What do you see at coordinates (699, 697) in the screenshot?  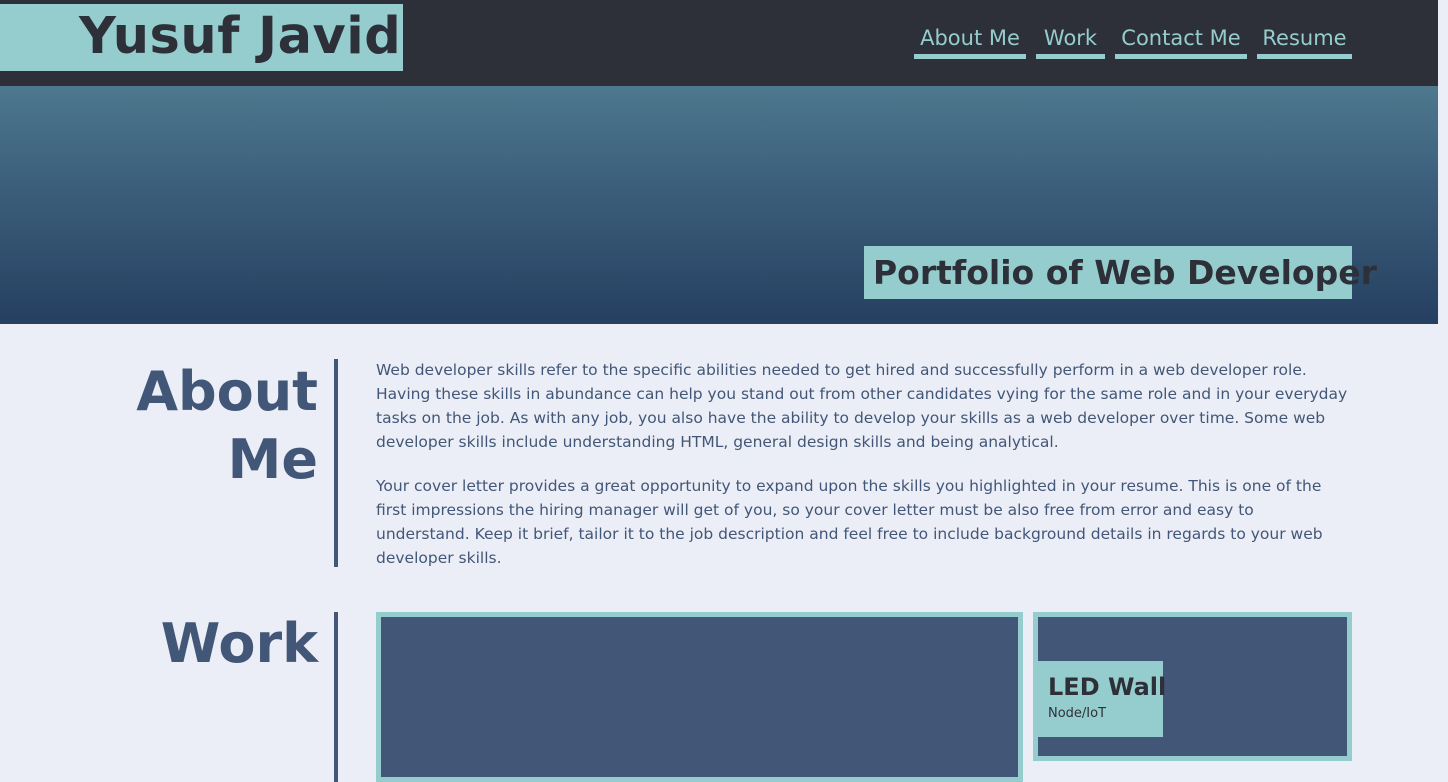 I see `work-project-card-large` at bounding box center [699, 697].